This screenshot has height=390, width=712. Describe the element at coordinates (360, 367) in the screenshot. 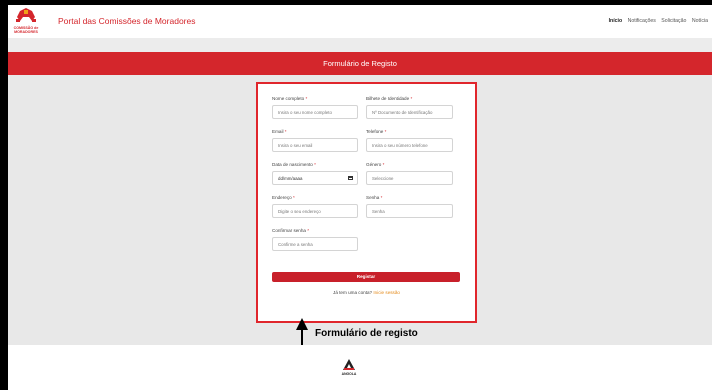

I see `page-footer: ANGOLA` at that location.